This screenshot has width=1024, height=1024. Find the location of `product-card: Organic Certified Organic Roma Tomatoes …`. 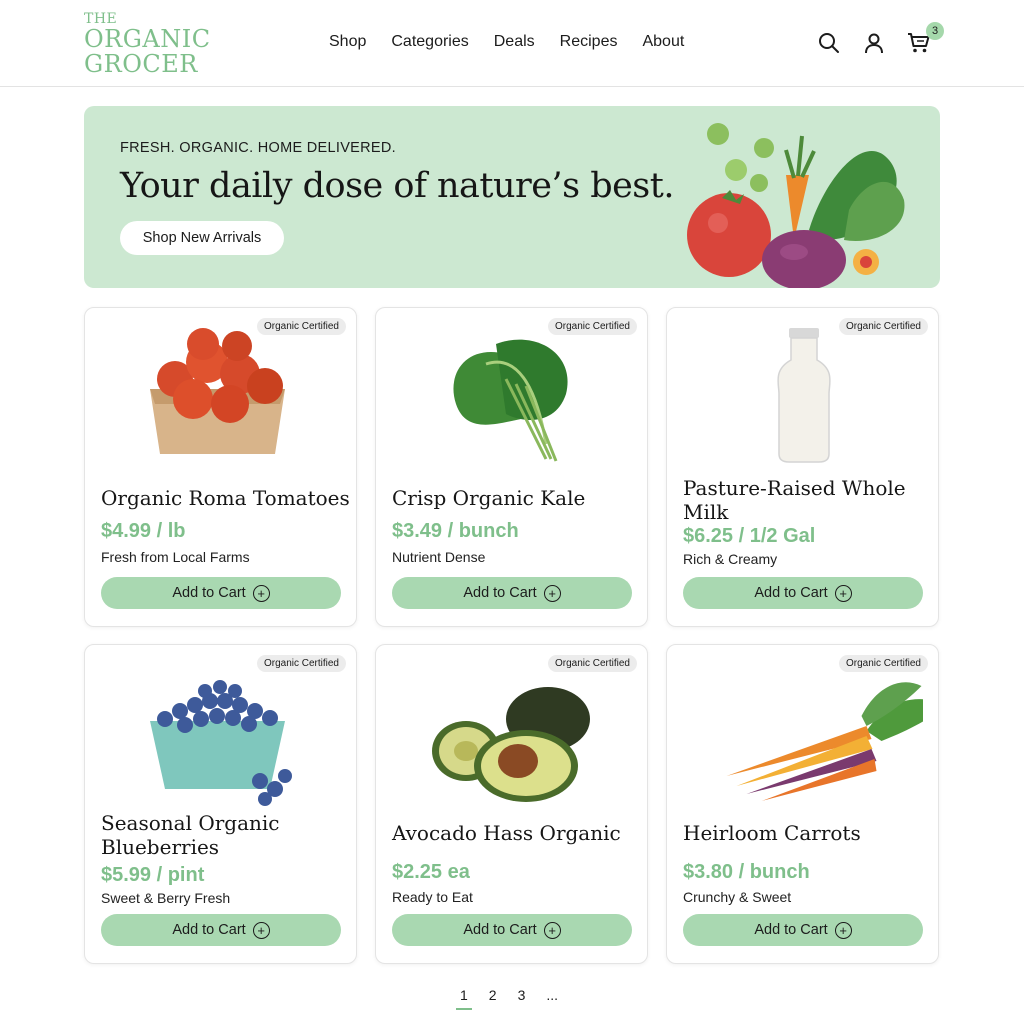

product-card: Organic Certified Organic Roma Tomatoes … is located at coordinates (220, 467).